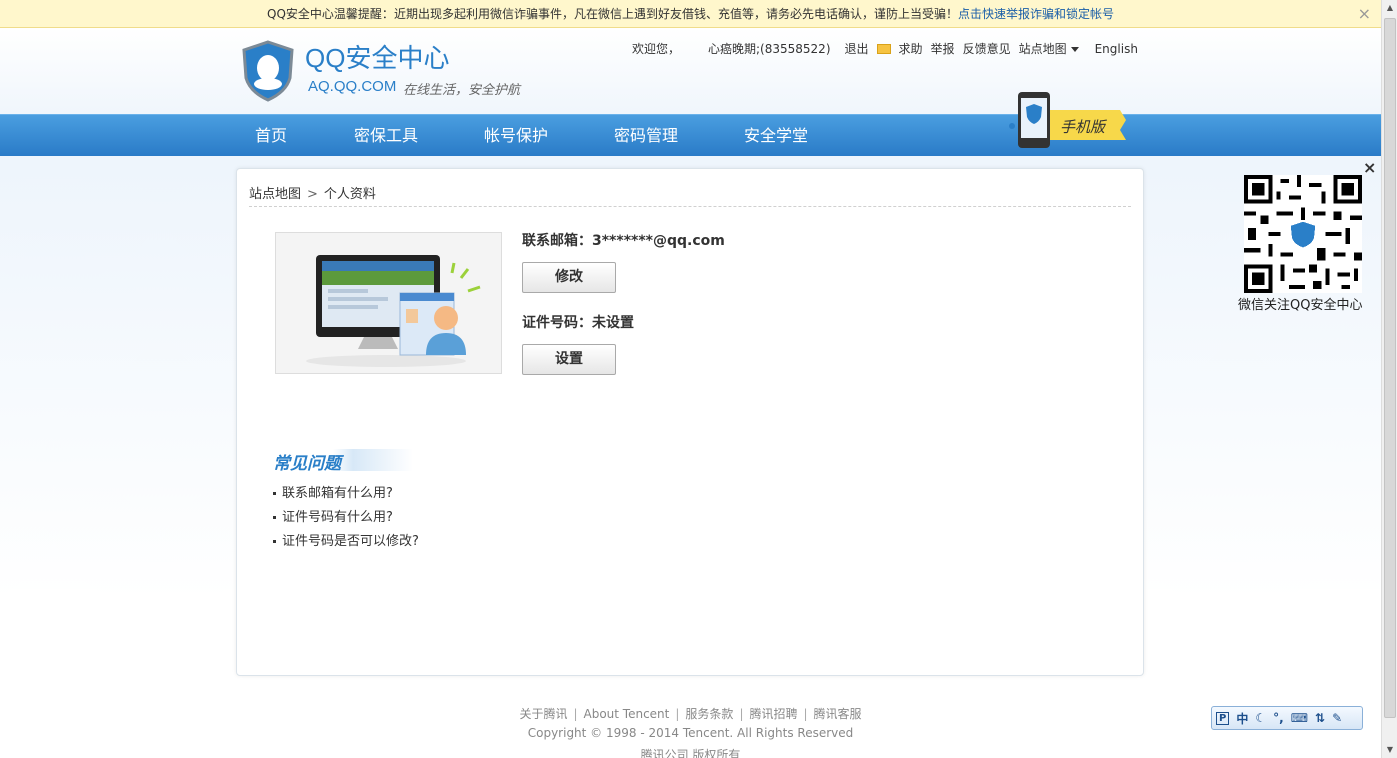  Describe the element at coordinates (690, 753) in the screenshot. I see `company-notice: 腾讯公司 版权所有` at that location.